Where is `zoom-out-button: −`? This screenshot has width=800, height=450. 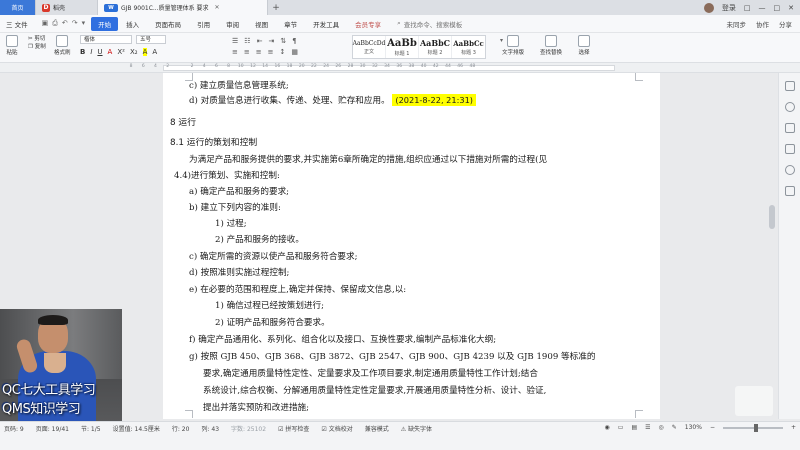
zoom-out-button: − is located at coordinates (712, 427).